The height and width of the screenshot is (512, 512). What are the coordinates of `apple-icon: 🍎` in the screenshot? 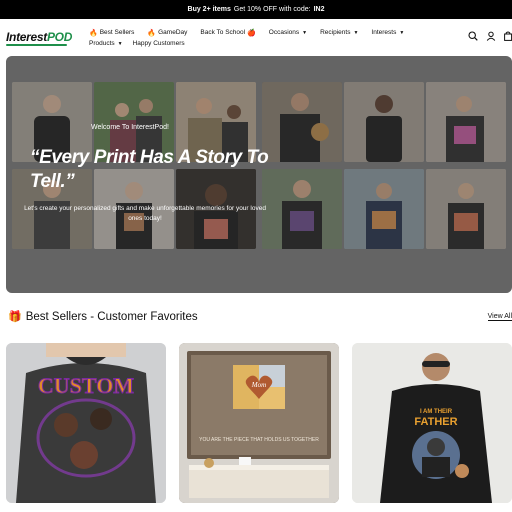 It's located at (251, 33).